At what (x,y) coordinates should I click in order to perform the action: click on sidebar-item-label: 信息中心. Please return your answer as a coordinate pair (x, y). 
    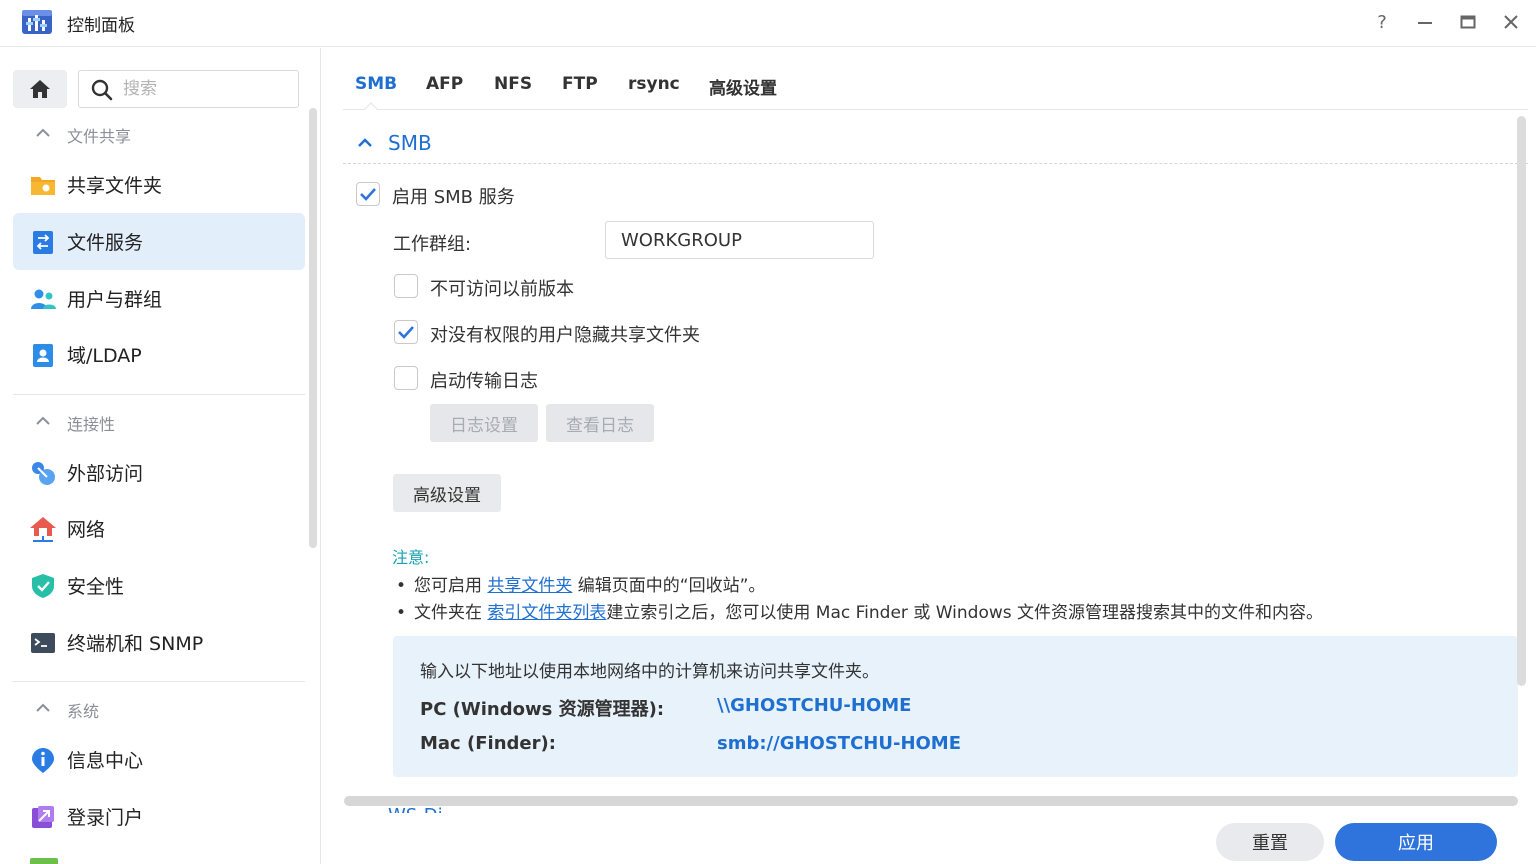
    Looking at the image, I should click on (105, 761).